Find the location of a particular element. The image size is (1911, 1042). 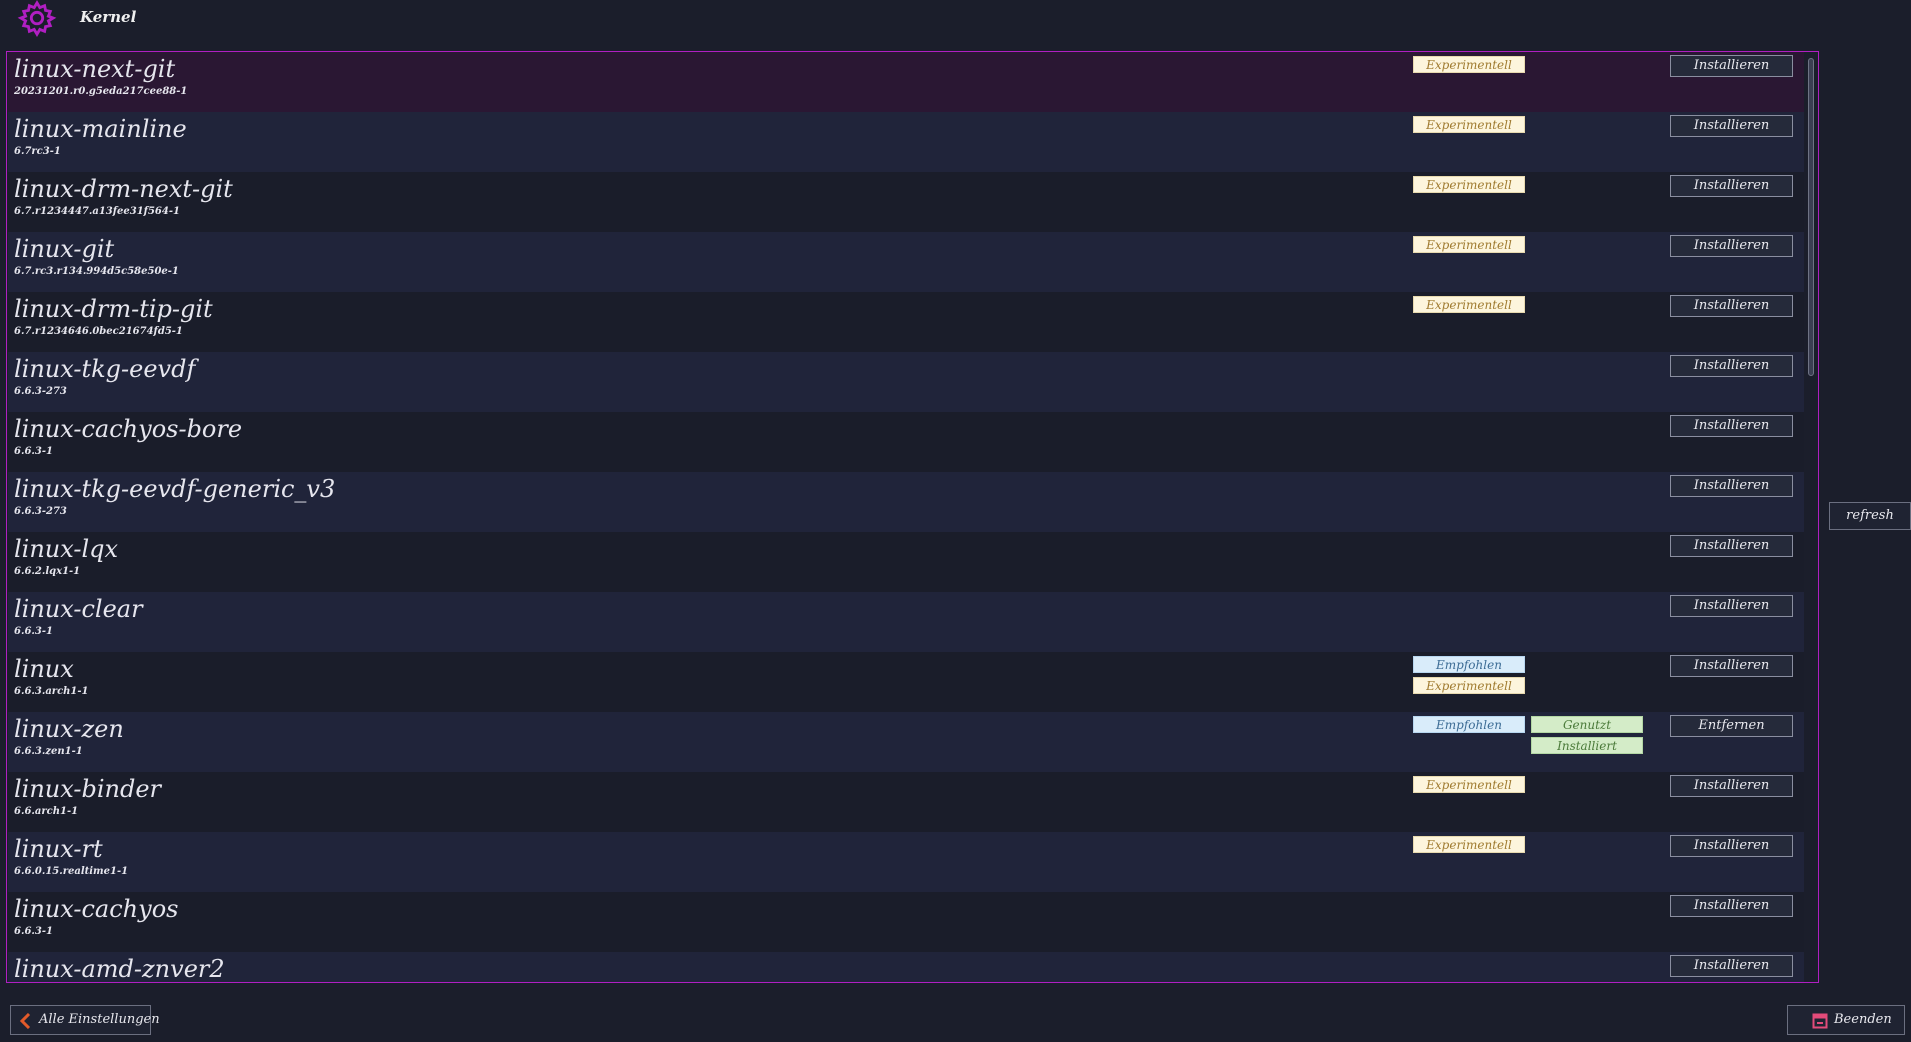

kernel-name: linux-git is located at coordinates (64, 249).